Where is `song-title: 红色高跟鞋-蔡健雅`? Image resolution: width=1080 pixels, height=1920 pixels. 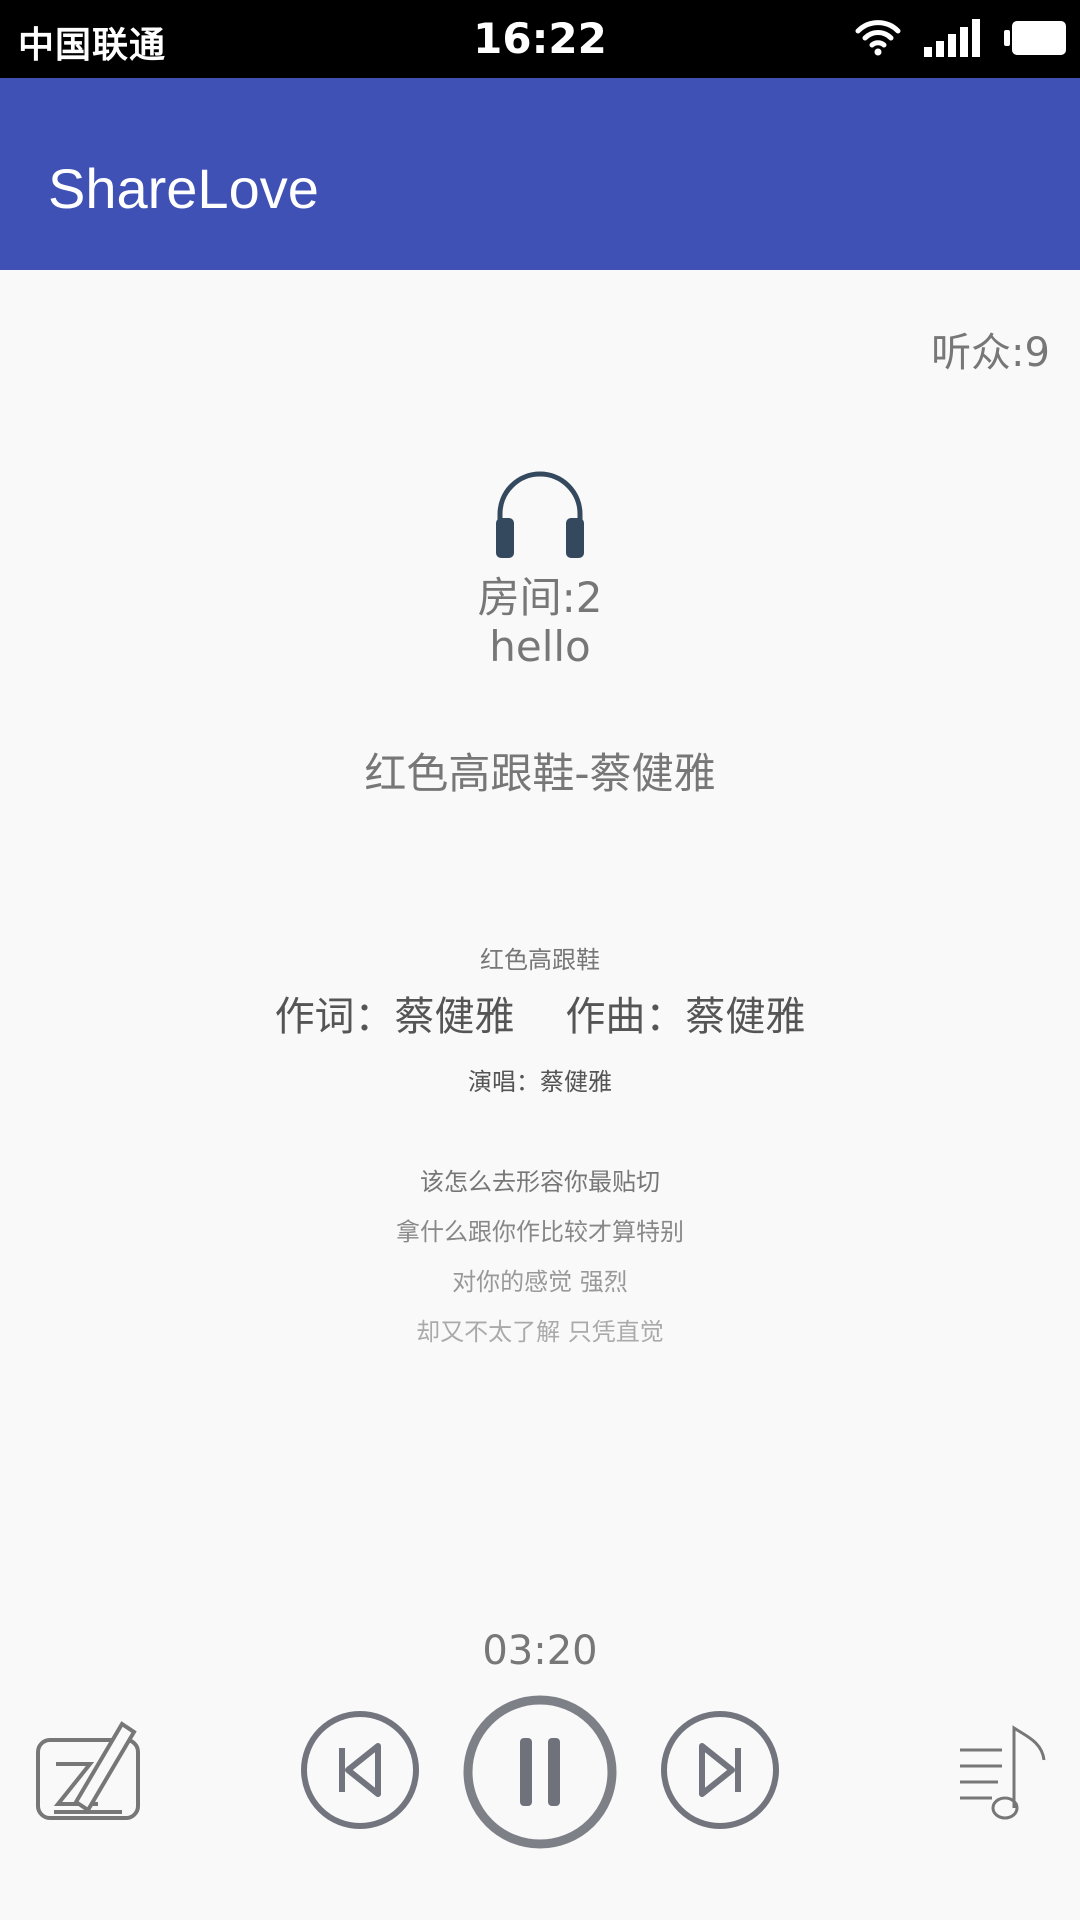
song-title: 红色高跟鞋-蔡健雅 is located at coordinates (540, 773).